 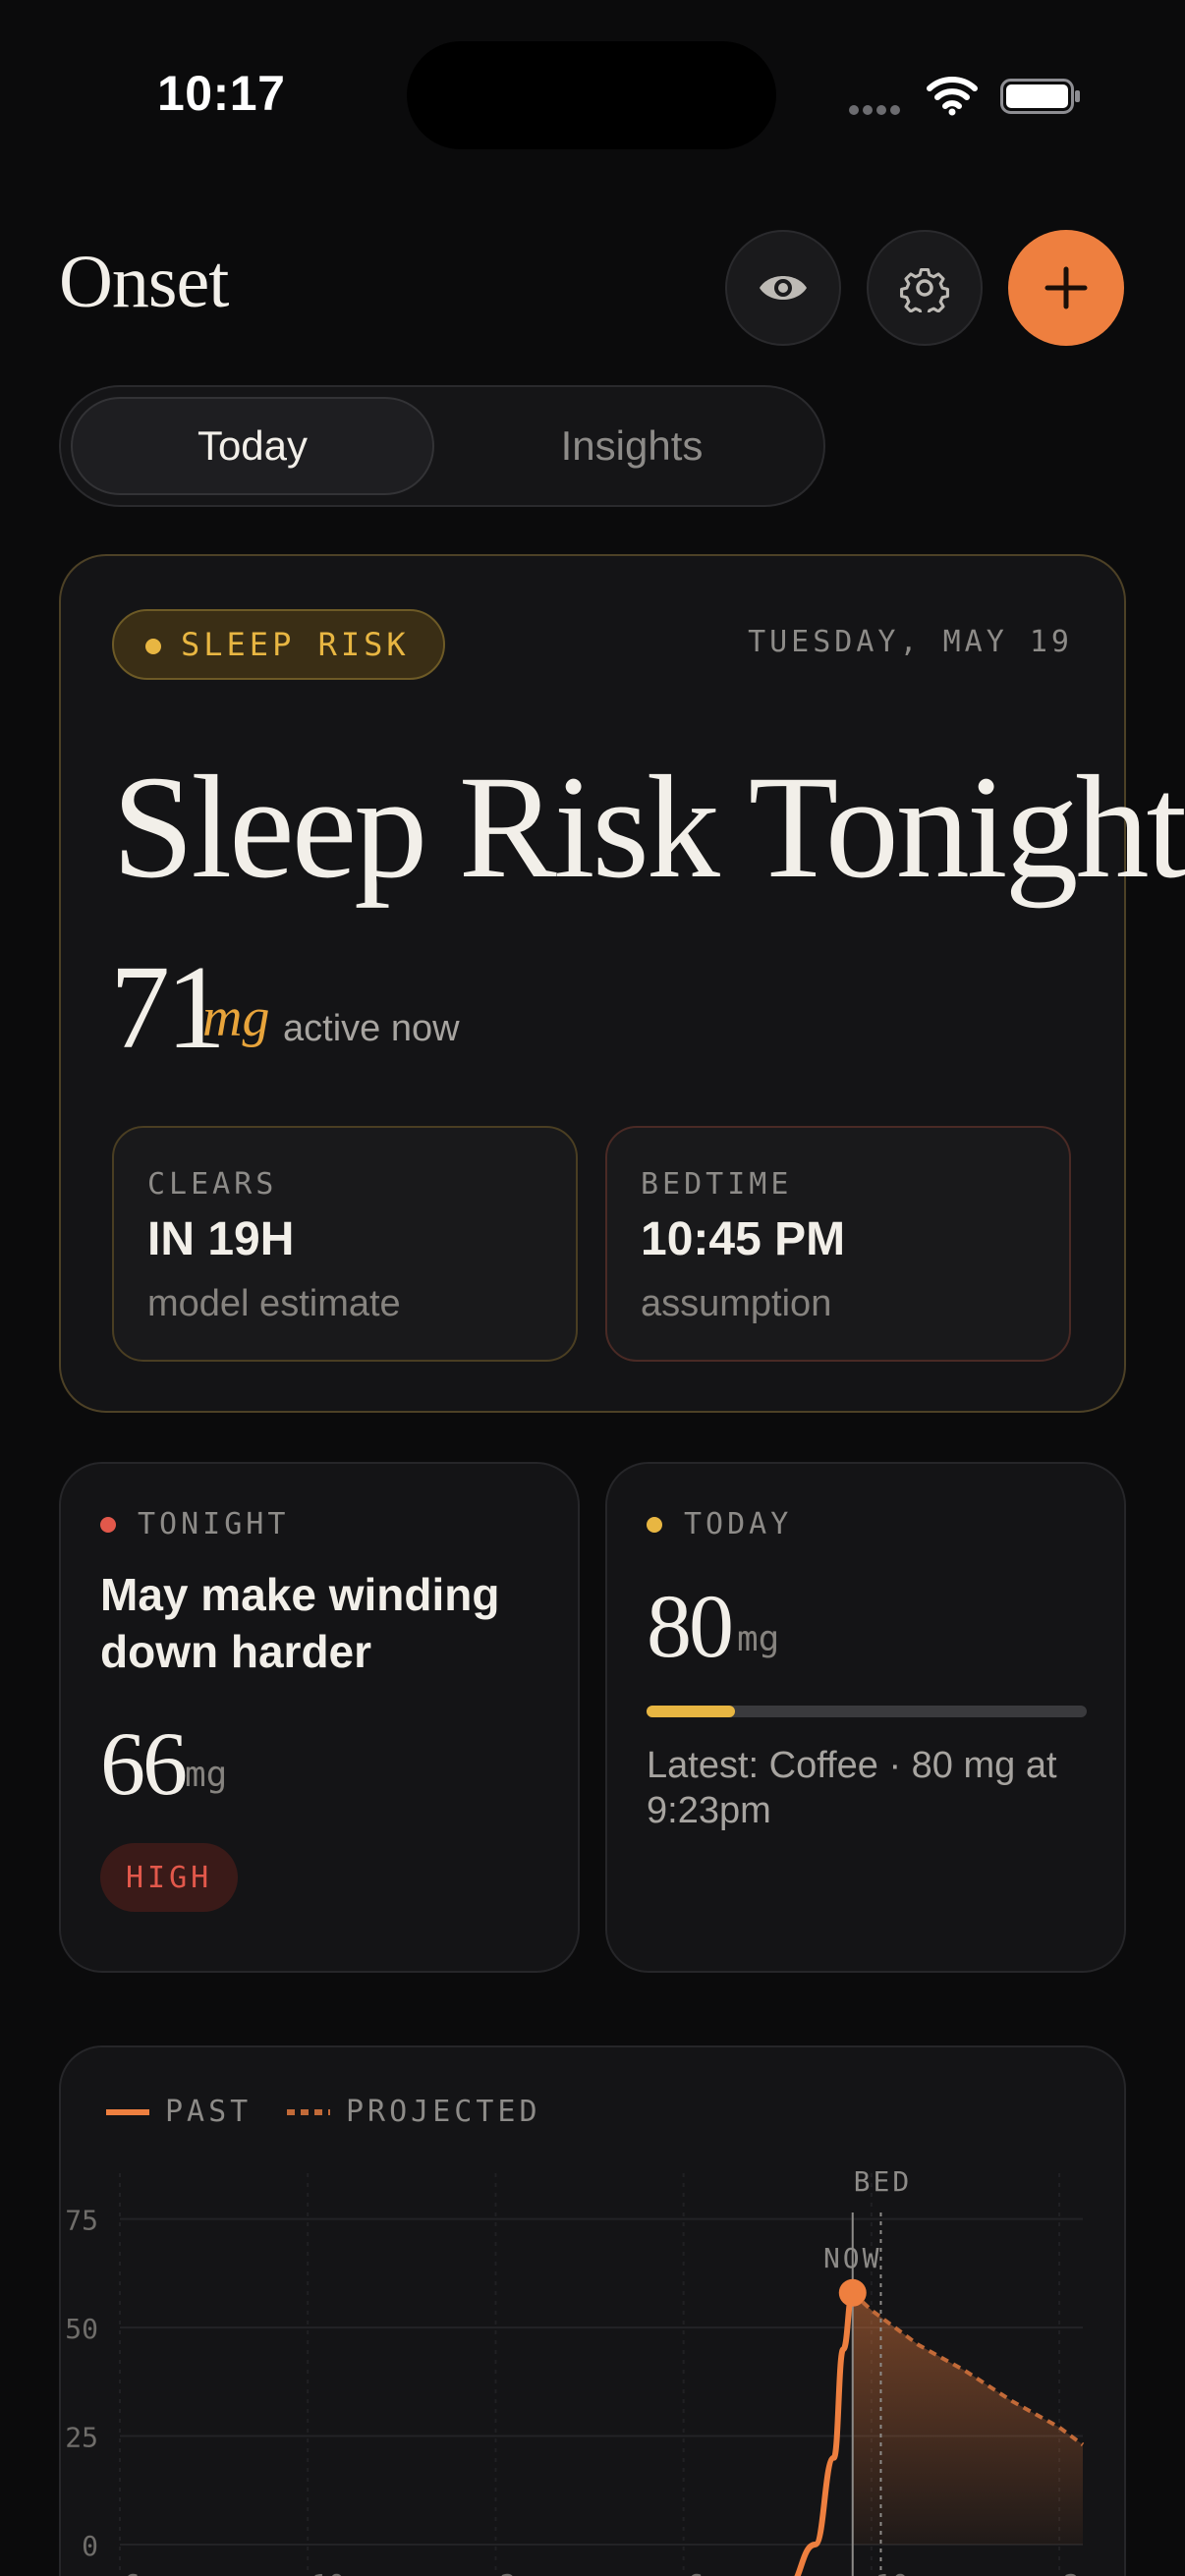 What do you see at coordinates (737, 1303) in the screenshot?
I see `bedtime-note: assumption` at bounding box center [737, 1303].